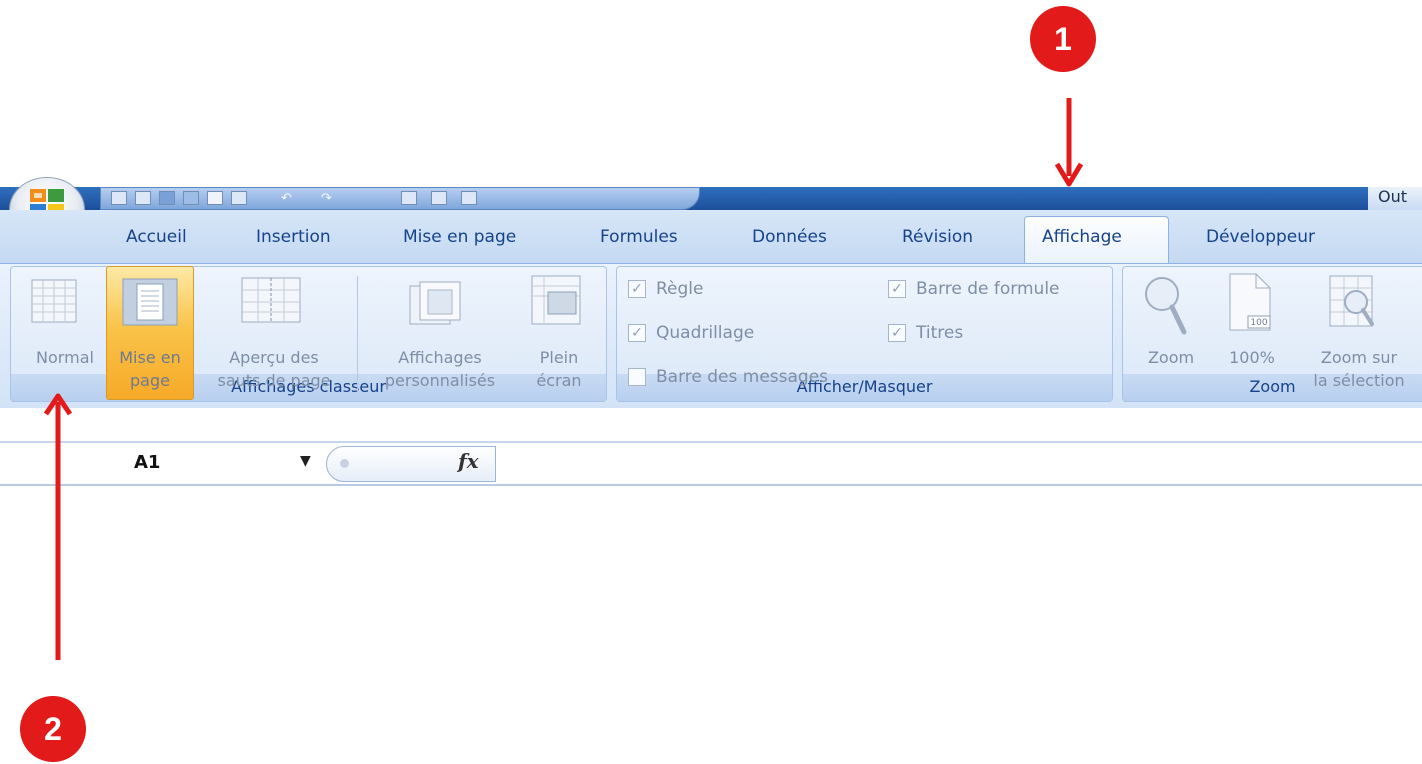 The image size is (1422, 764). I want to click on checkbox-barre-formule-box: ✓, so click(897, 289).